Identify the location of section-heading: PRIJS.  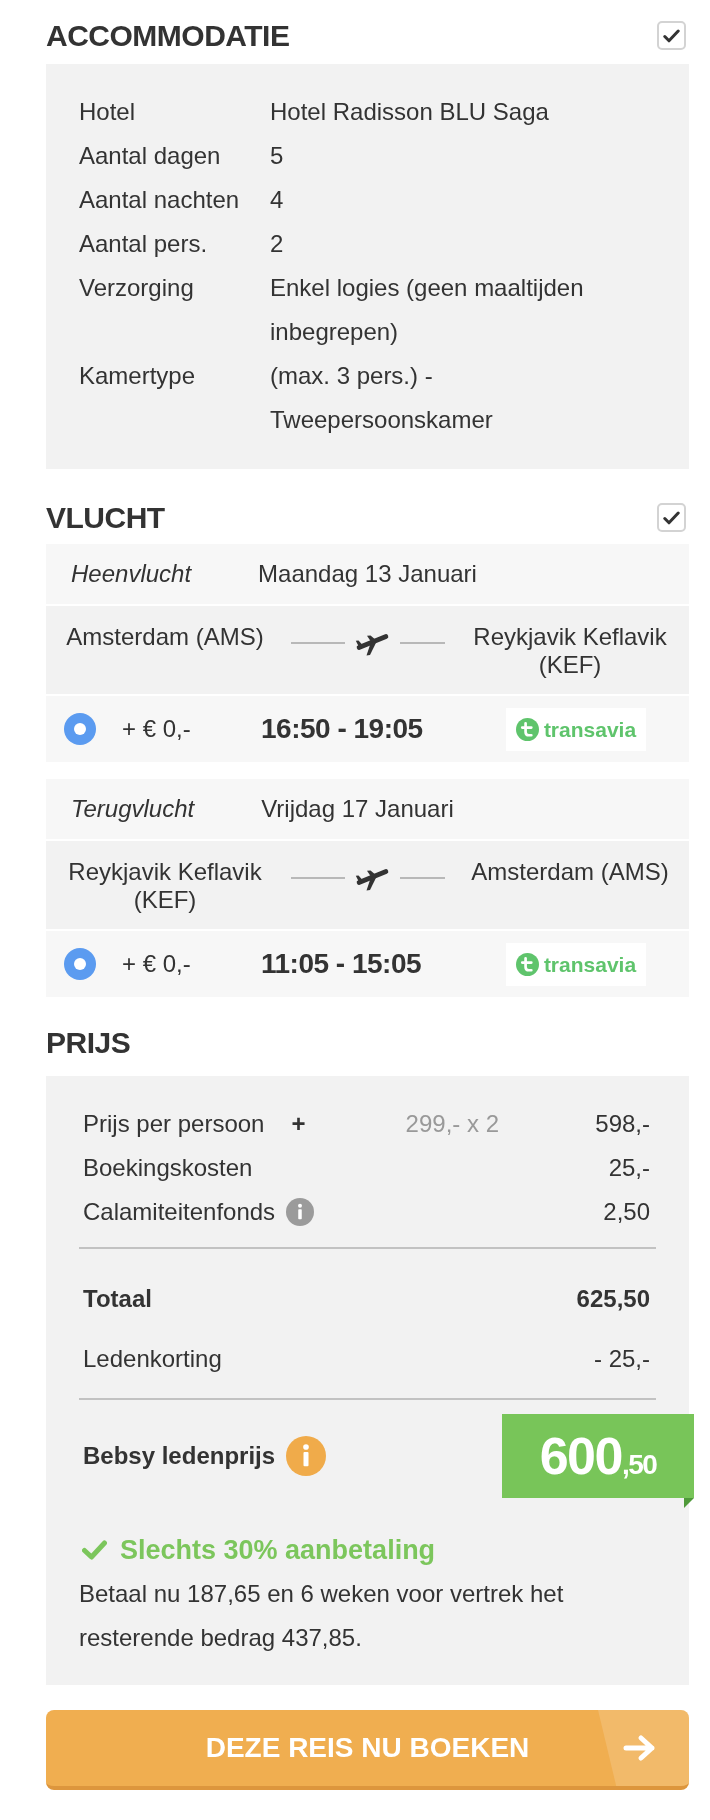
(88, 1042).